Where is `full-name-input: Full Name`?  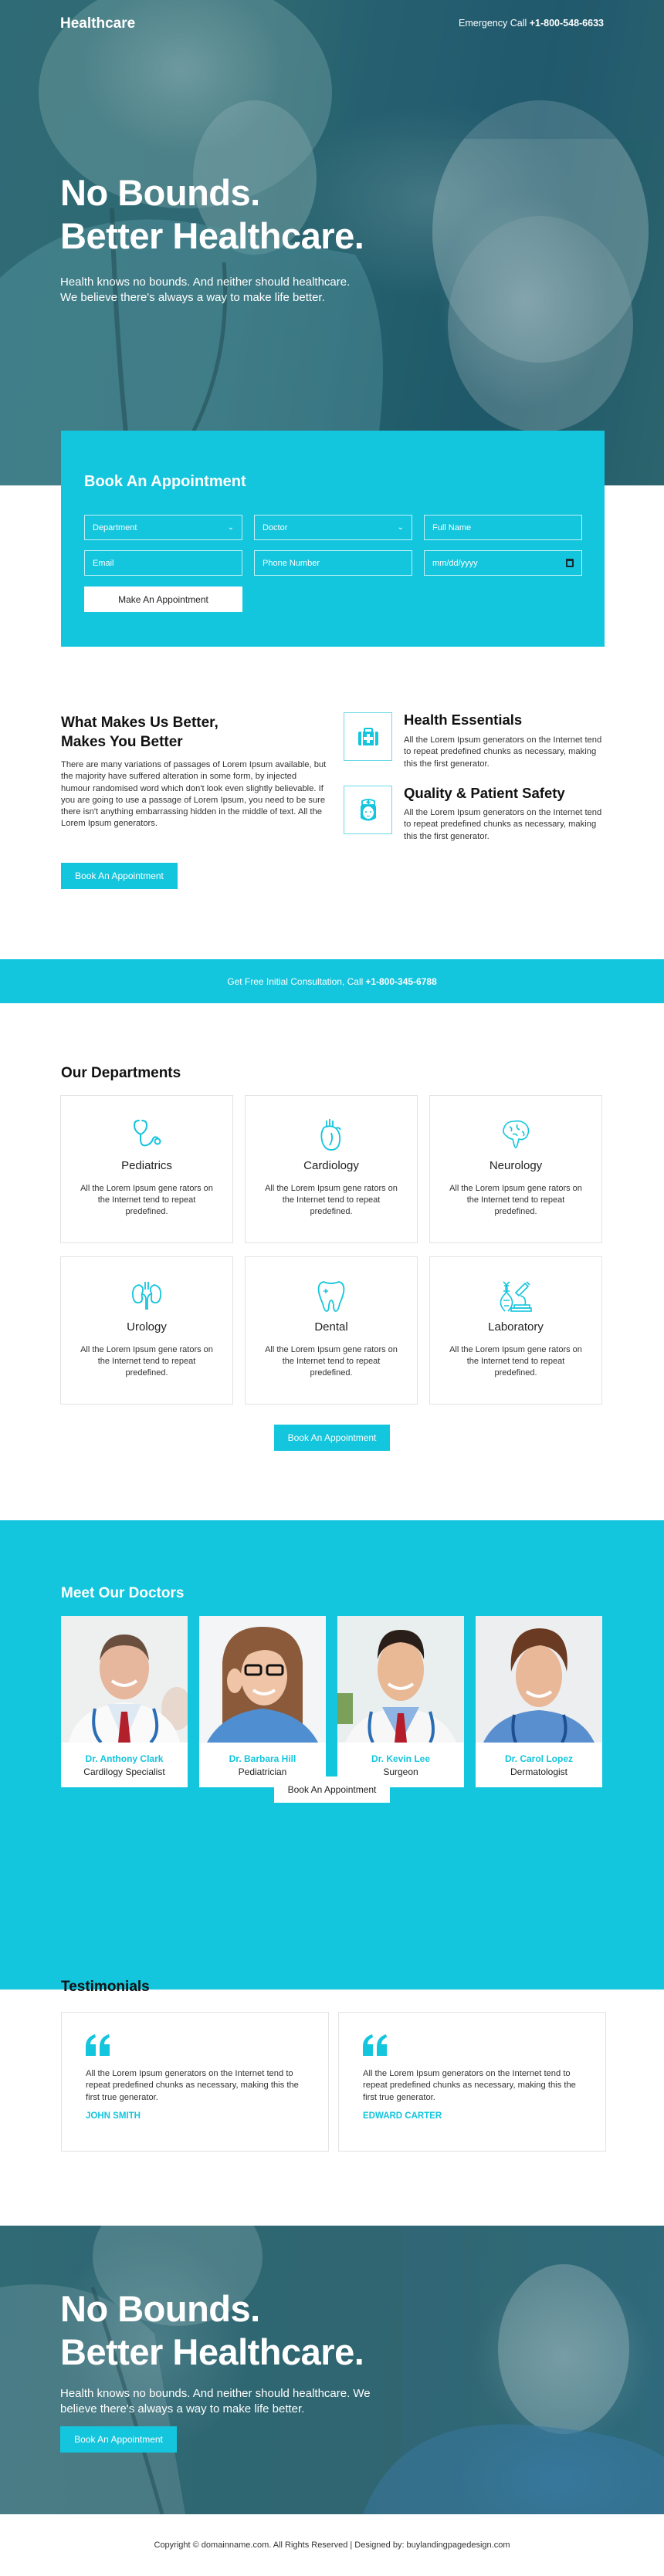
full-name-input: Full Name is located at coordinates (503, 527).